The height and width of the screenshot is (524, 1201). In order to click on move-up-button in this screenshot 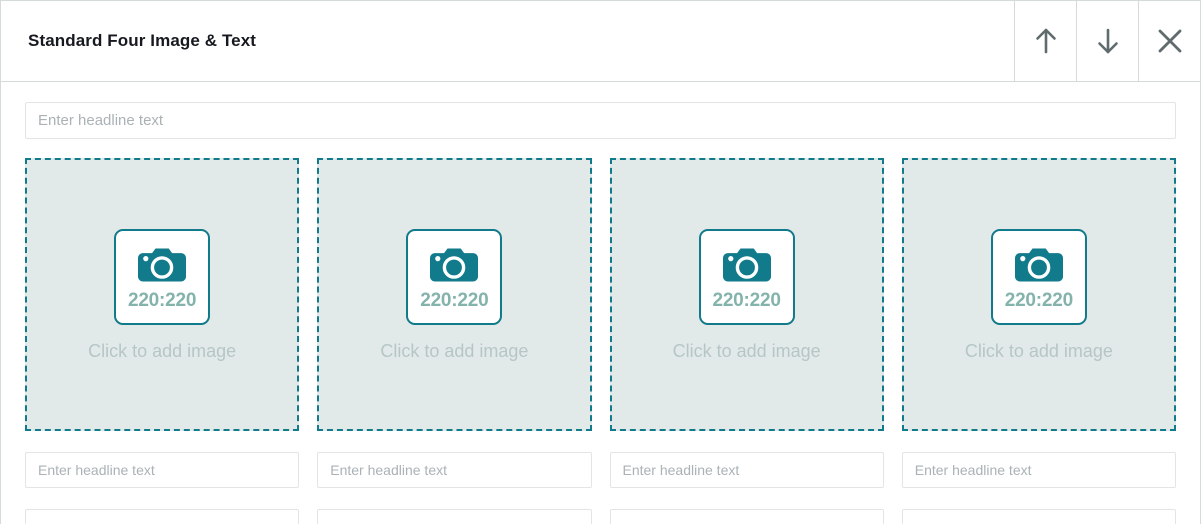, I will do `click(1045, 41)`.